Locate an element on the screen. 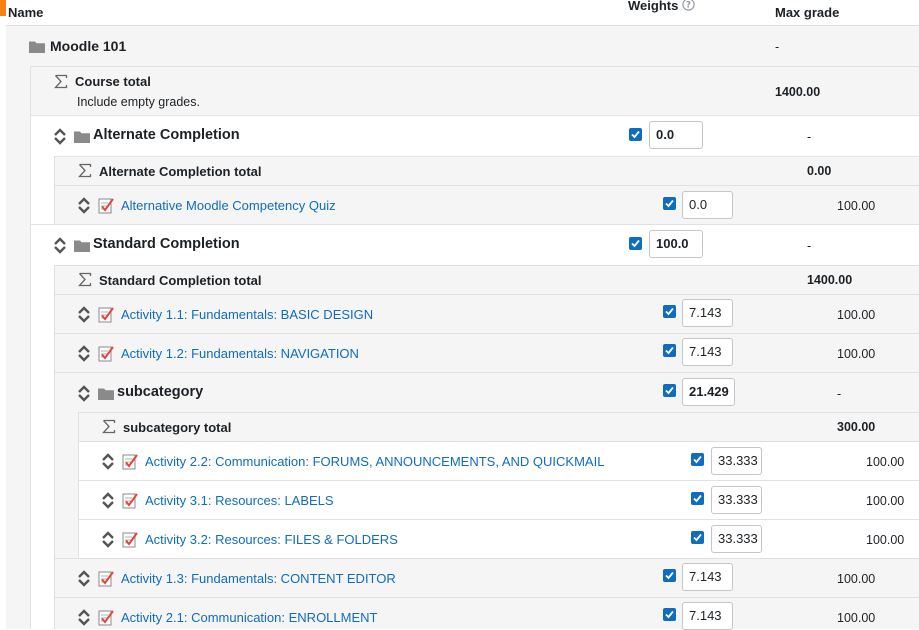 This screenshot has width=919, height=630. weights-column-header: Weights ? is located at coordinates (661, 6).